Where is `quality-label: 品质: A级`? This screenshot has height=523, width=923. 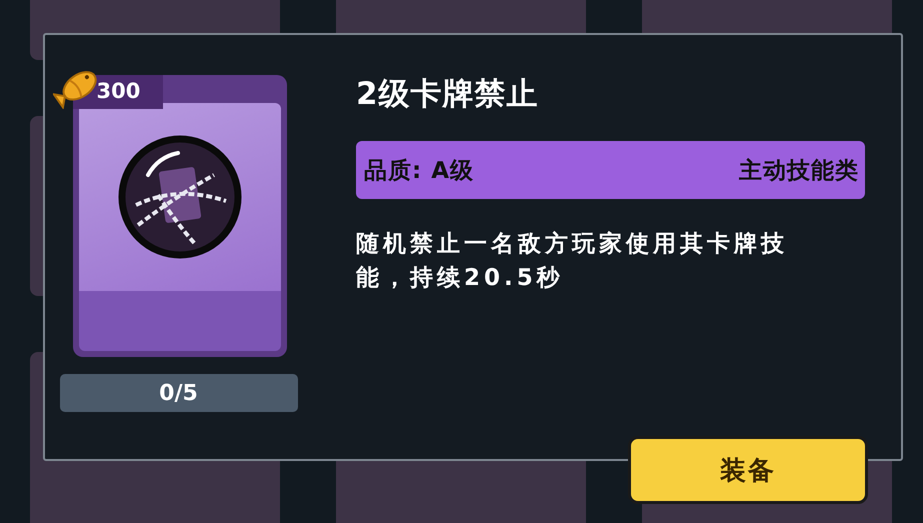 quality-label: 品质: A级 is located at coordinates (419, 171).